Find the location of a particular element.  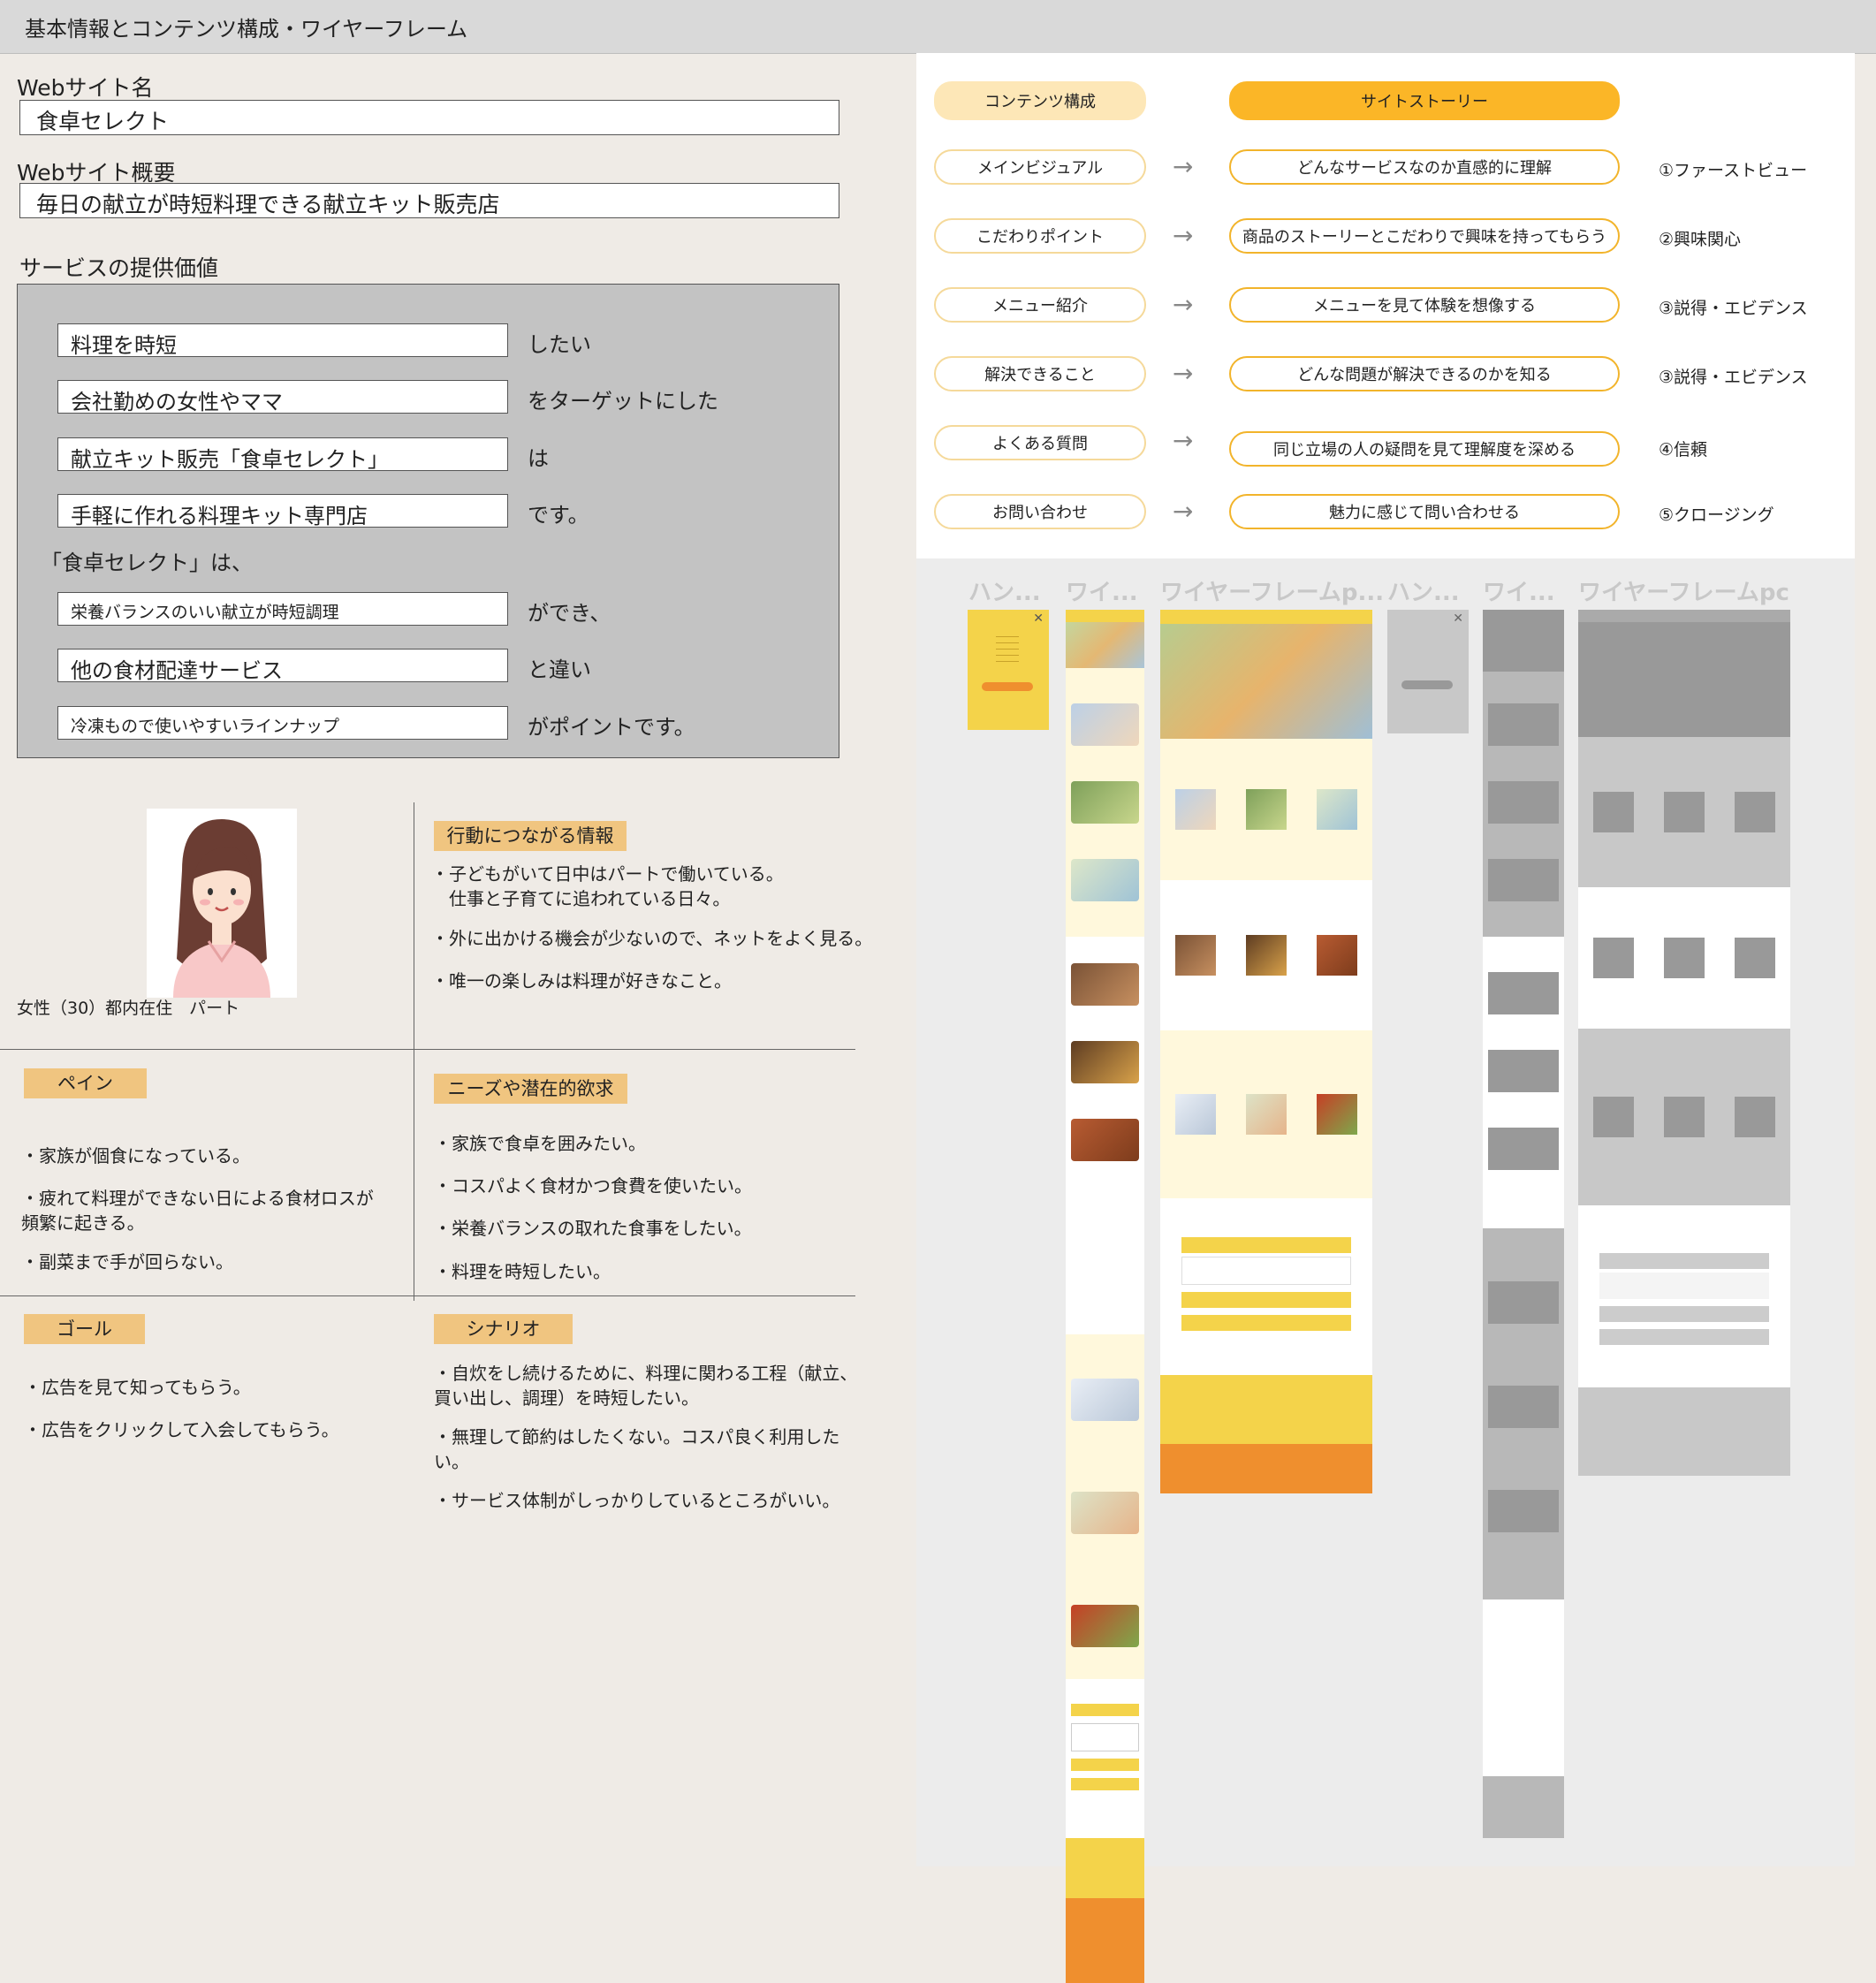

pain-point-1: ・家族が個食になっている。 is located at coordinates (135, 1155).